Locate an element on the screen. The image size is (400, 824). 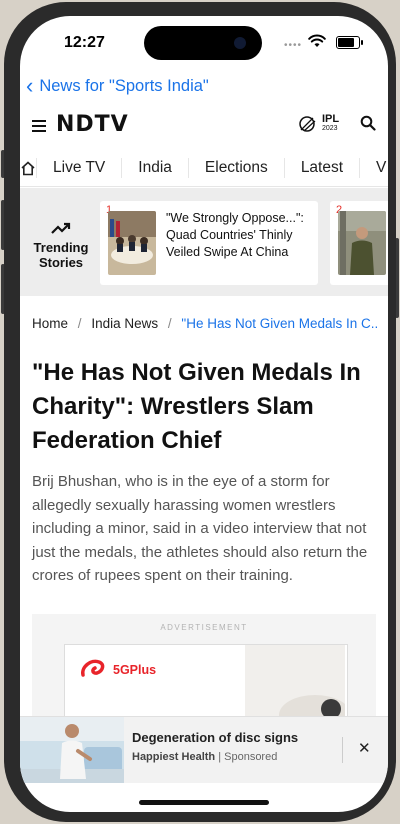
trending-label: Trending Stories is located at coordinates (61, 245).